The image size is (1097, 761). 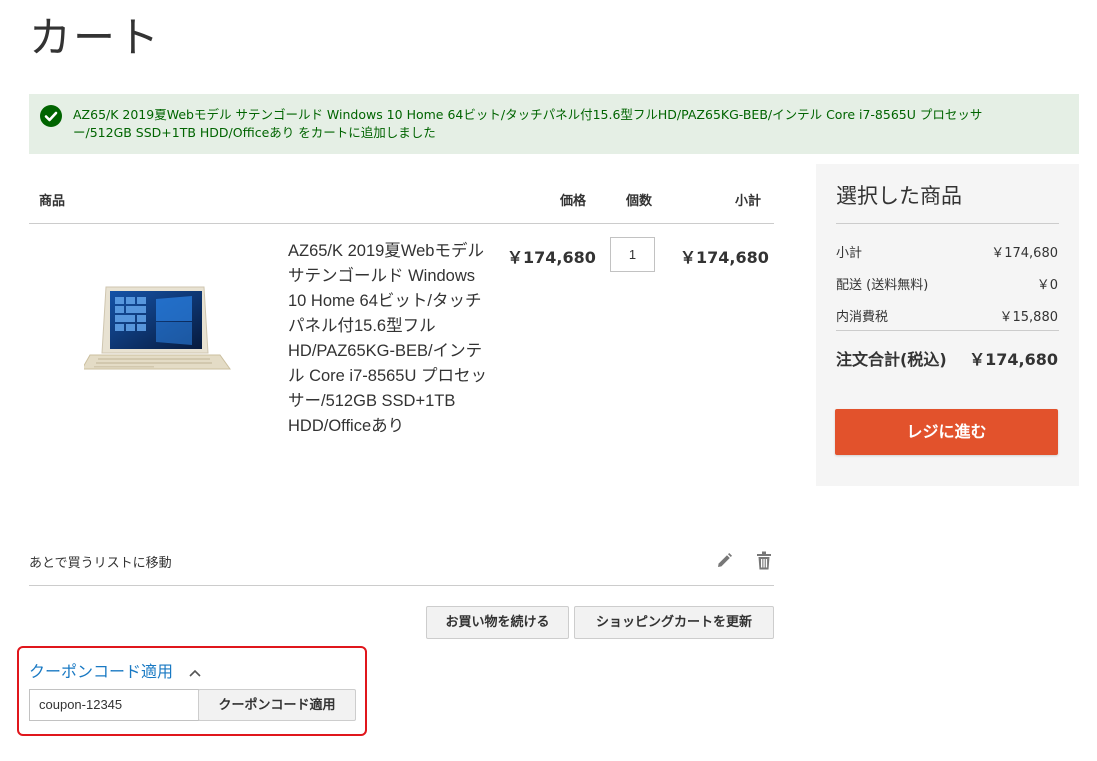 I want to click on tax-label: 内消費税, so click(x=862, y=317).